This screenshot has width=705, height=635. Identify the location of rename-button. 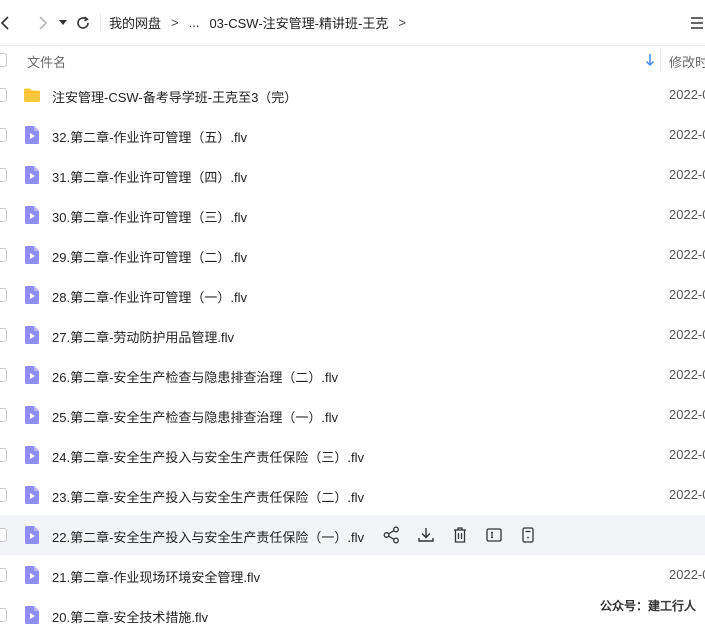
(494, 535).